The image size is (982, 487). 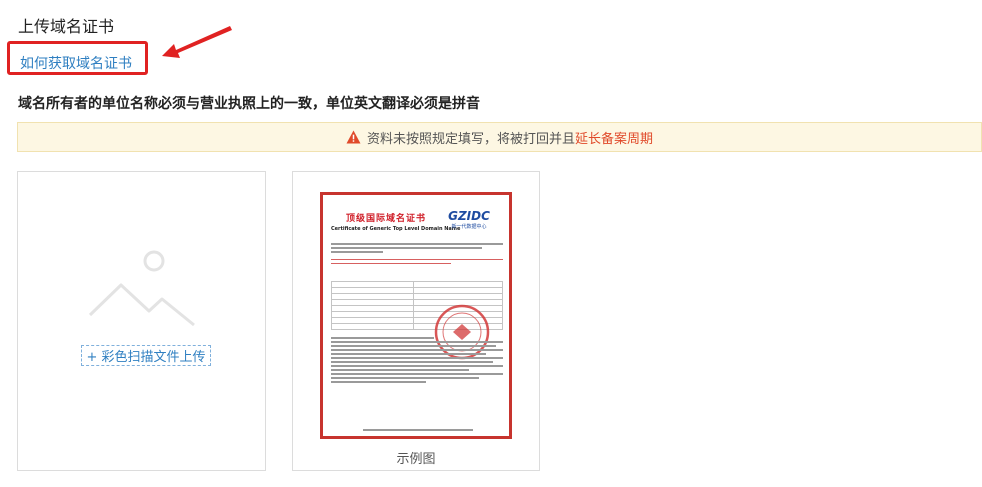 I want to click on upload-scan-button: + 彩色扫描文件上传, so click(x=146, y=355).